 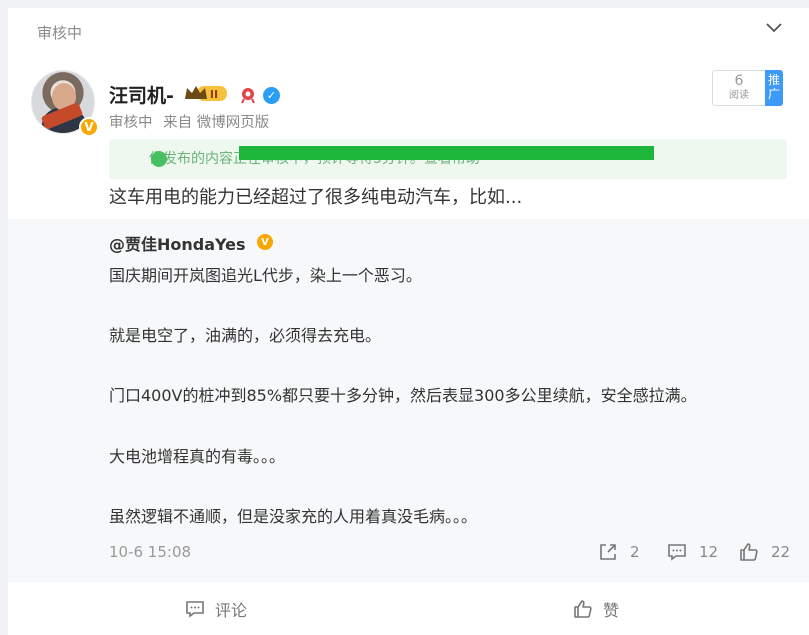 What do you see at coordinates (774, 88) in the screenshot?
I see `promote-button: 推广` at bounding box center [774, 88].